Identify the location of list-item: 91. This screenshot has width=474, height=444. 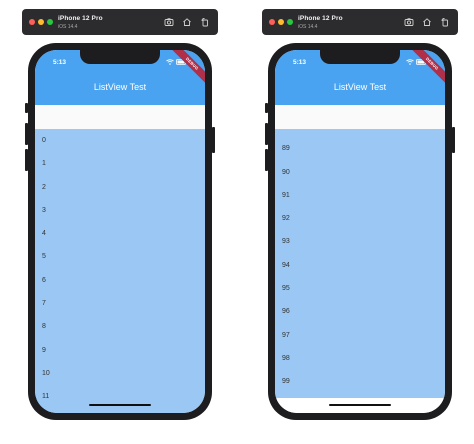
(360, 199).